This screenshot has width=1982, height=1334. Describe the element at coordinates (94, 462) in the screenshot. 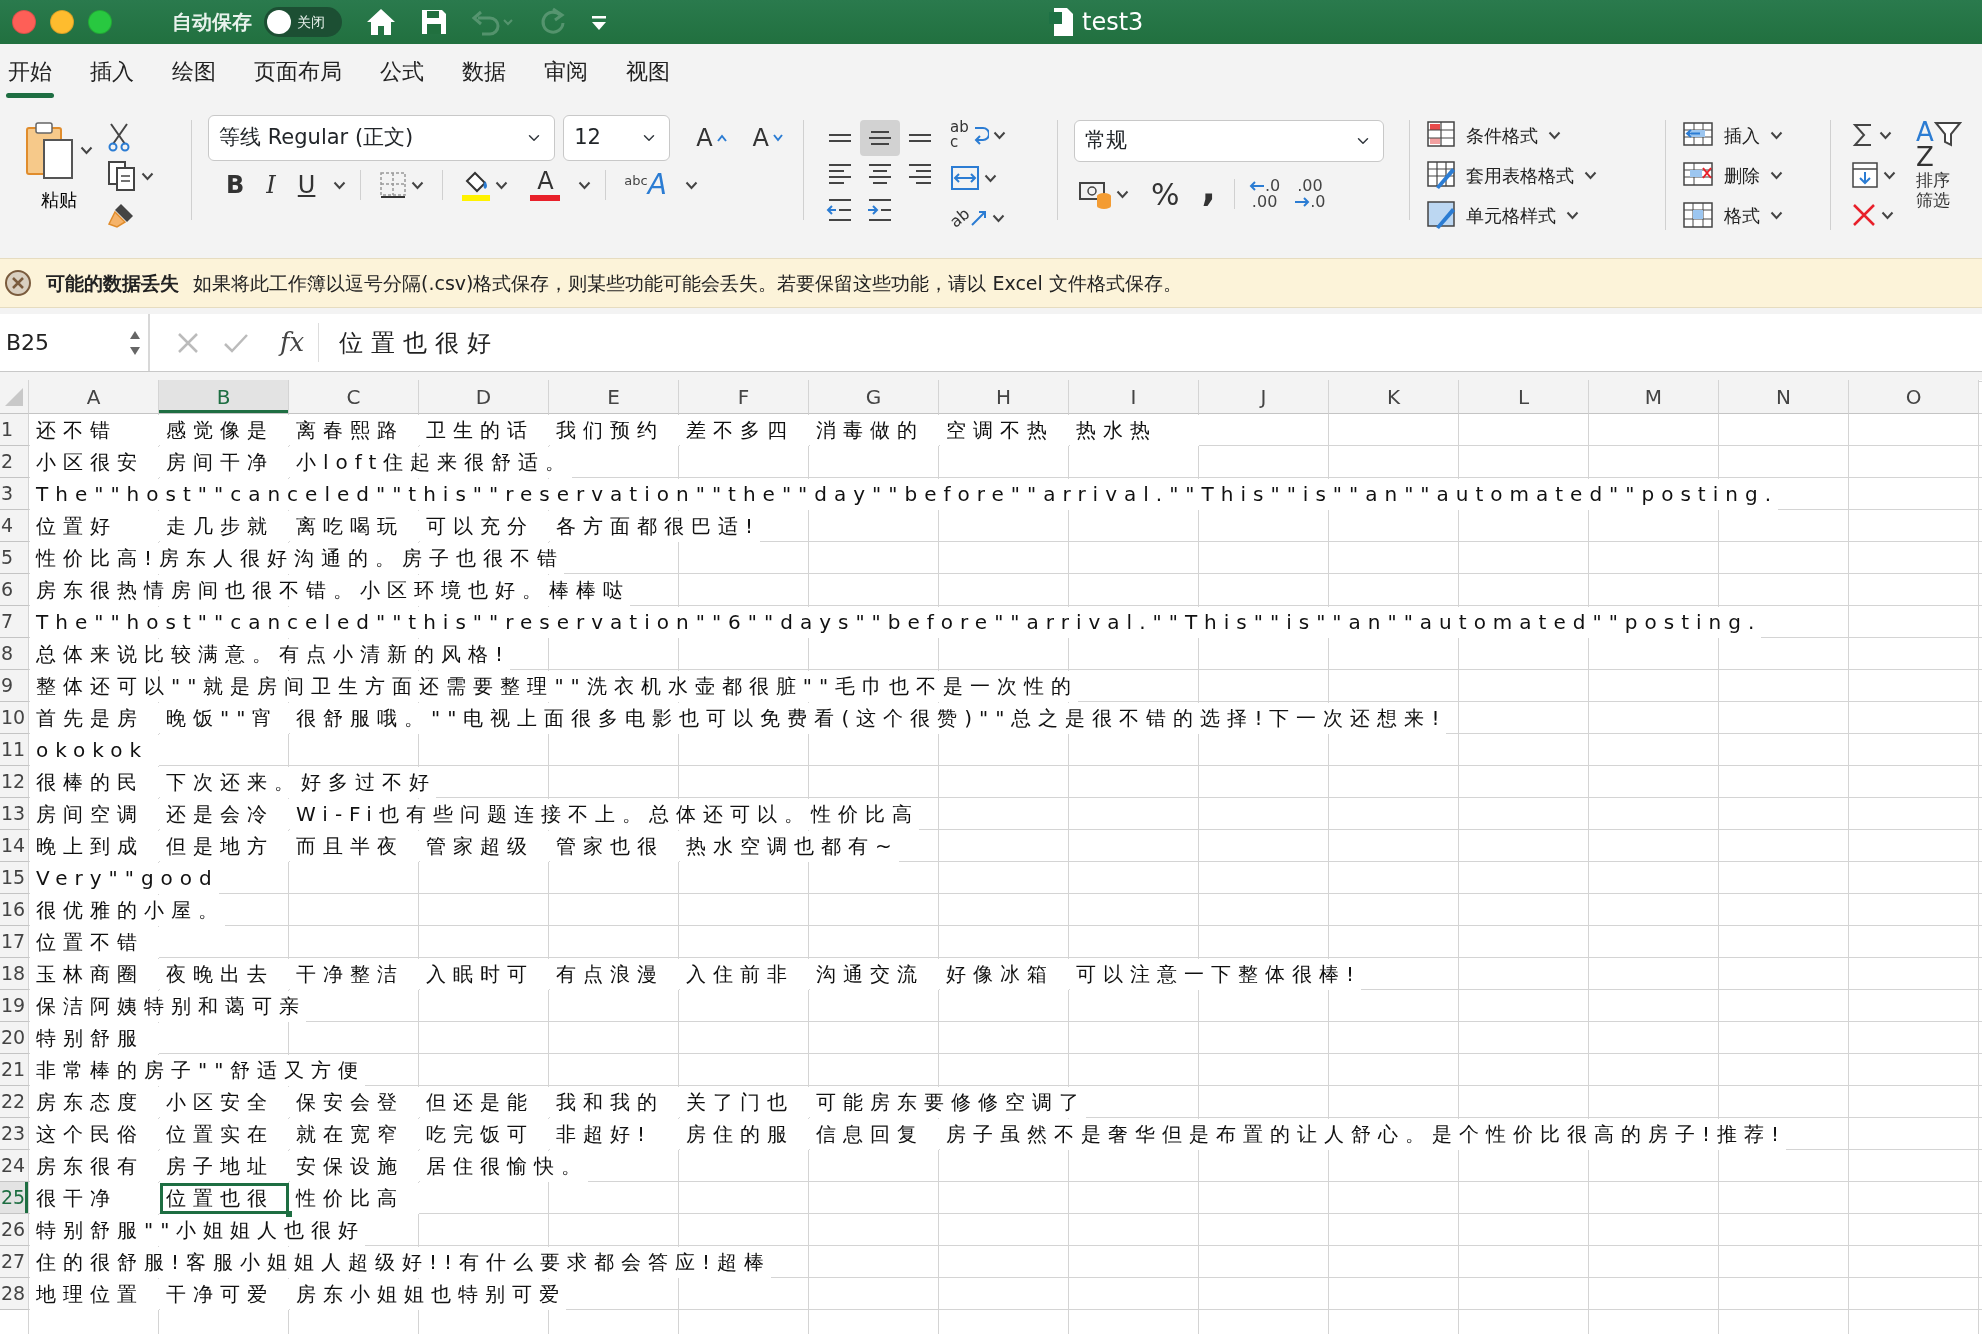

I see `table-cell: 小区很安` at that location.